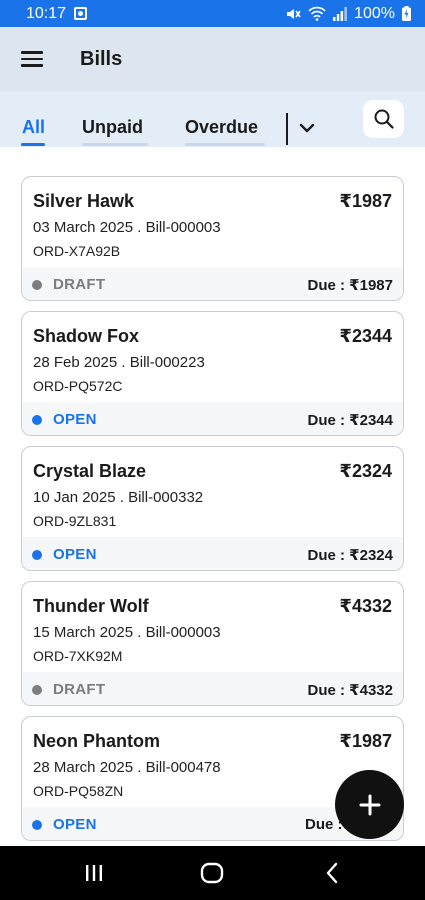 Image resolution: width=425 pixels, height=900 pixels. What do you see at coordinates (119, 362) in the screenshot?
I see `bill-date-number: 28 Feb 2025 . Bill-000223` at bounding box center [119, 362].